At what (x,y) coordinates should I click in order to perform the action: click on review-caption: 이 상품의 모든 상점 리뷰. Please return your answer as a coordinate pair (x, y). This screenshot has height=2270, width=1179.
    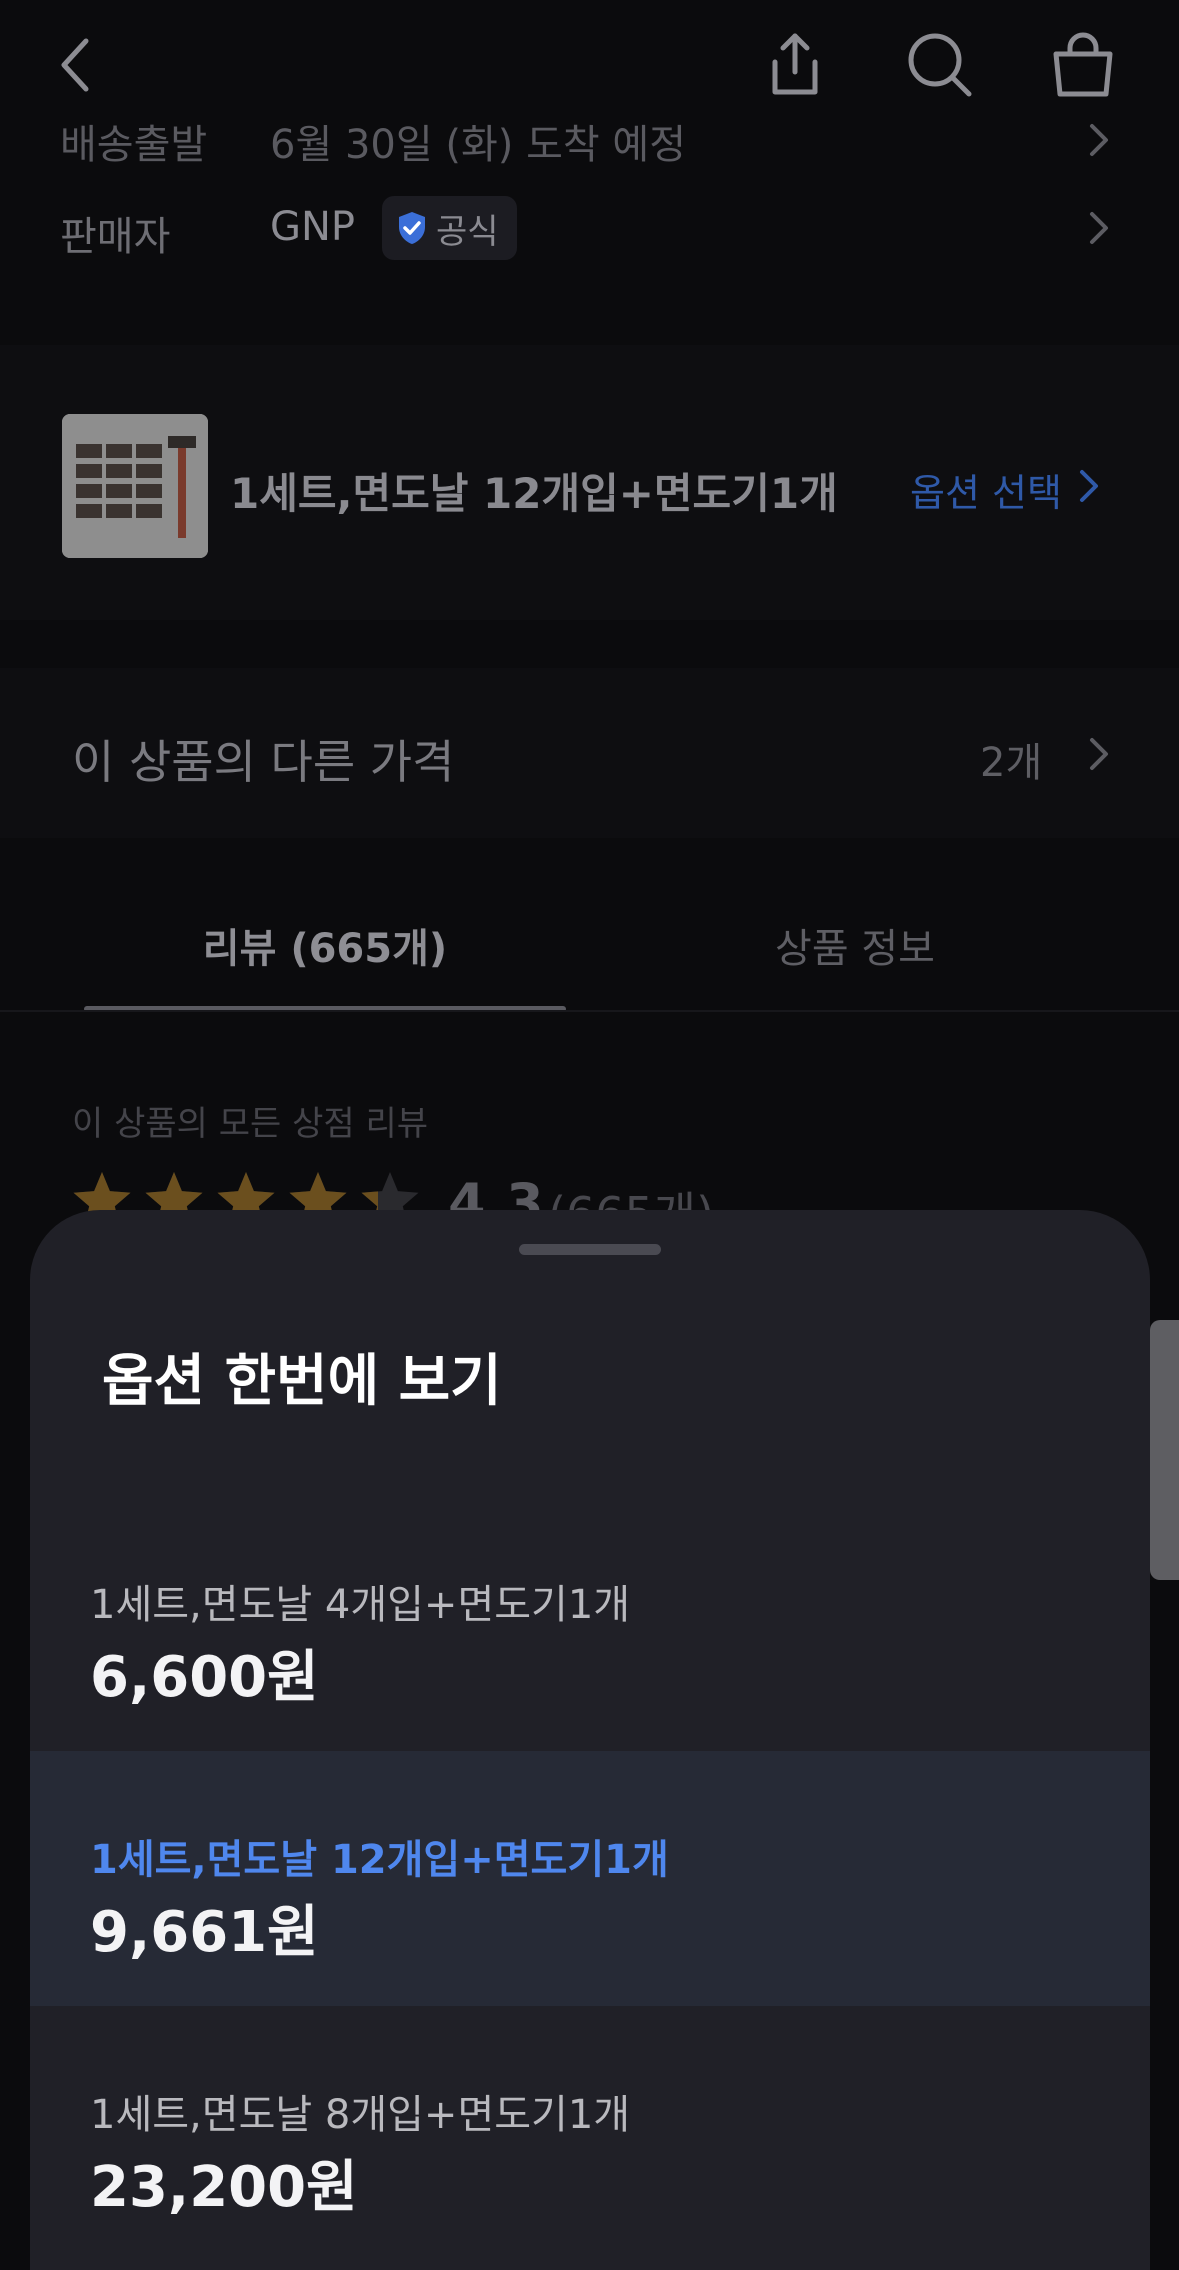
    Looking at the image, I should click on (250, 1124).